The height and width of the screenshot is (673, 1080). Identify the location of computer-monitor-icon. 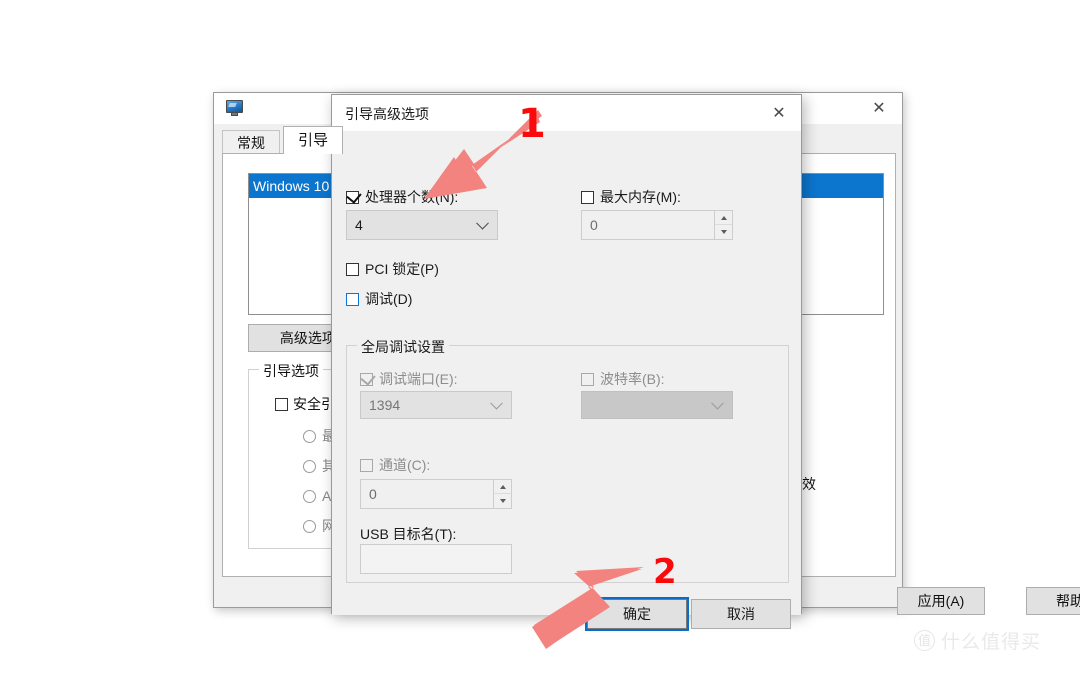
(234, 108).